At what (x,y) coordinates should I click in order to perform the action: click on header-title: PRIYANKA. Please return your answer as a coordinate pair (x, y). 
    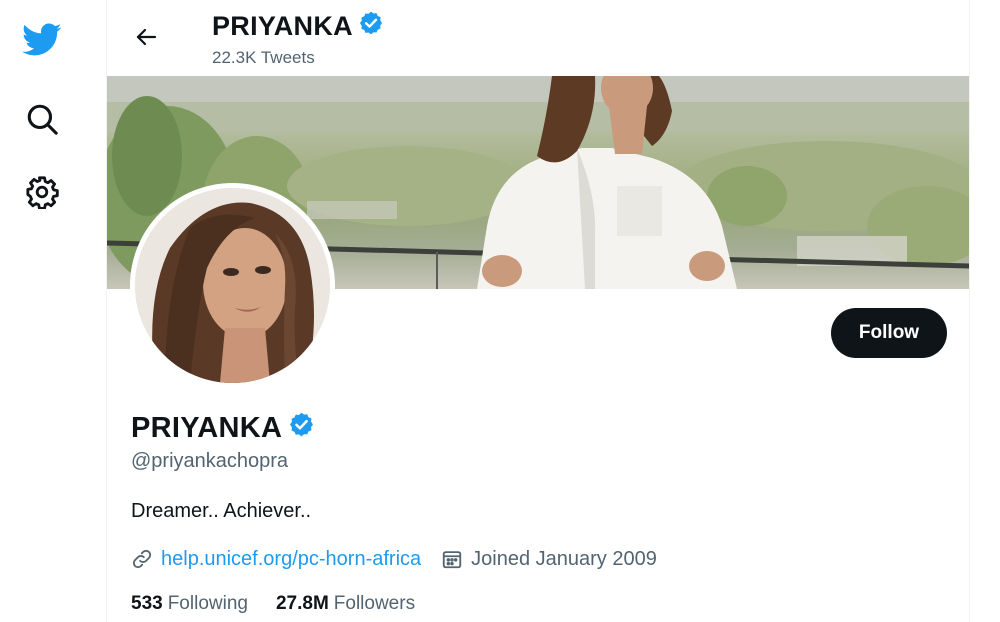
    Looking at the image, I should click on (298, 26).